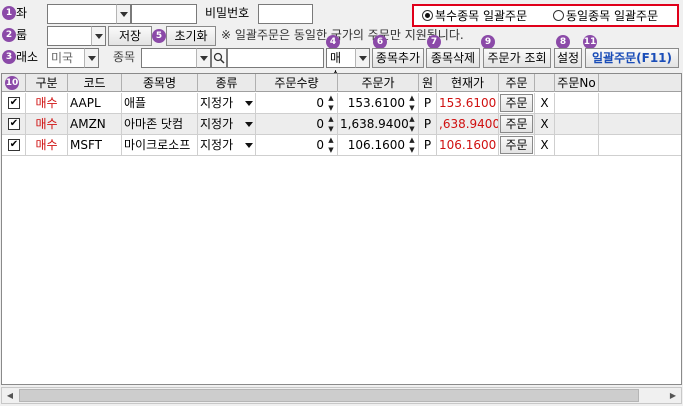 Image resolution: width=683 pixels, height=406 pixels. I want to click on reset-button: 초기화, so click(191, 36).